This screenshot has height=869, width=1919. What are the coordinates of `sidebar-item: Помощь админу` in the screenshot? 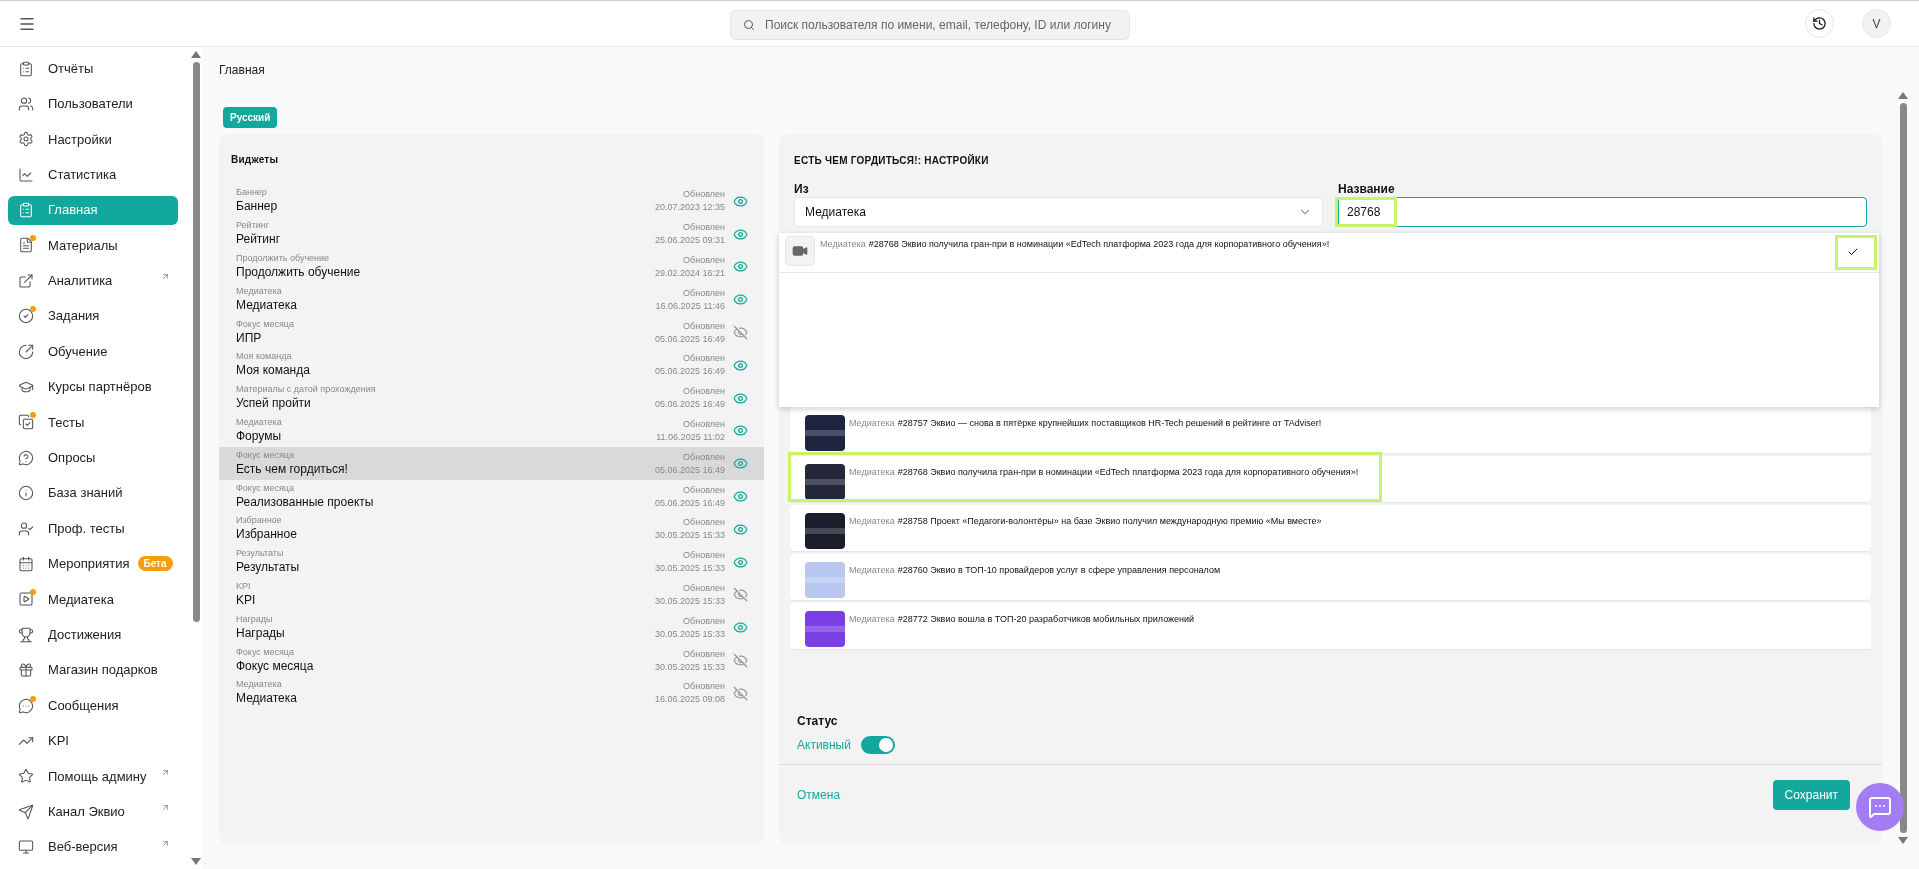 It's located at (93, 776).